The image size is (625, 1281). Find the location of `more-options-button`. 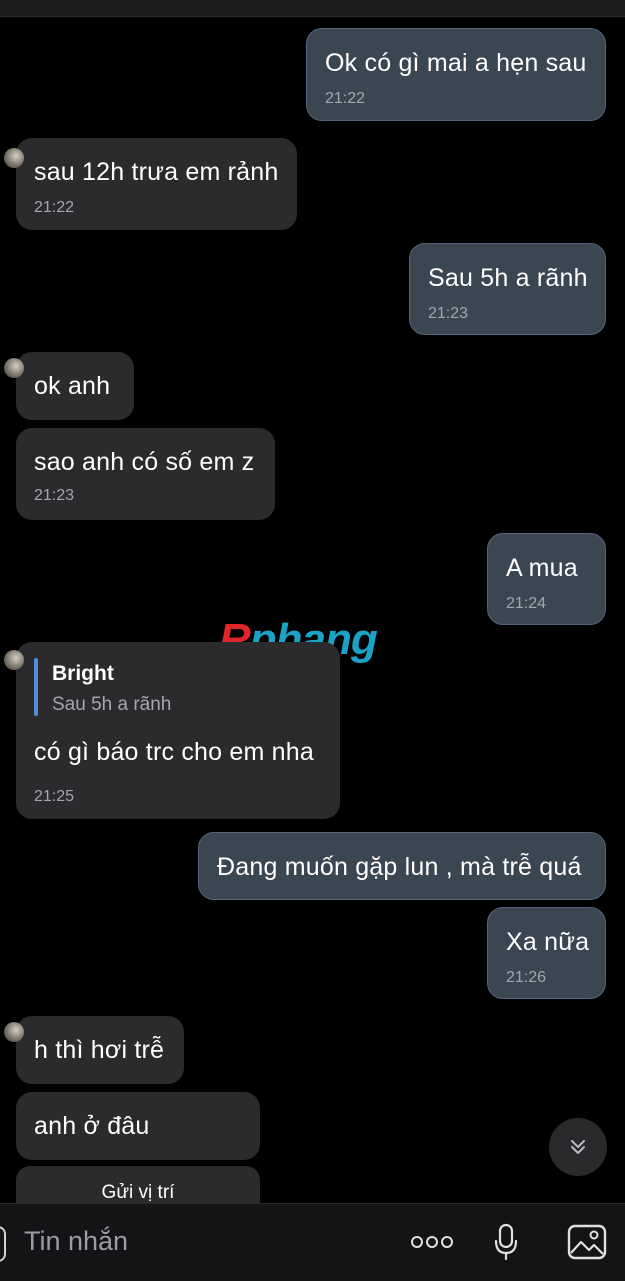

more-options-button is located at coordinates (432, 1242).